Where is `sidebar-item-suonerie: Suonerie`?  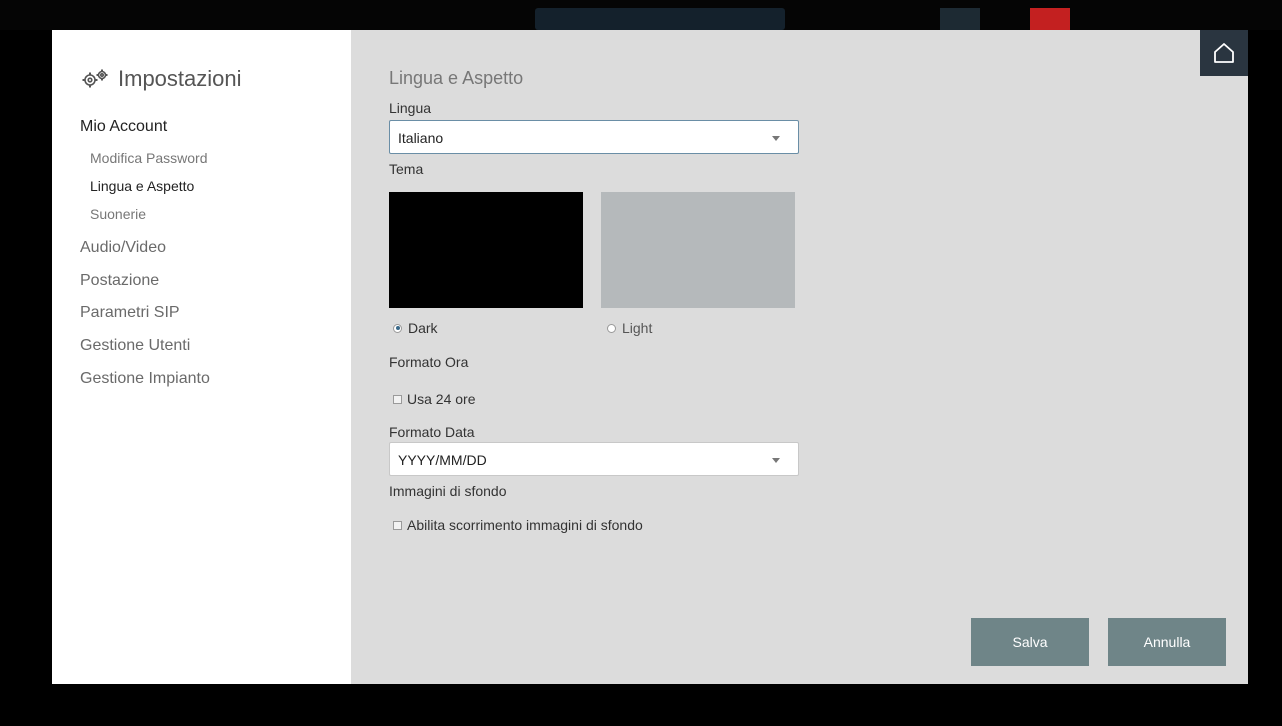 sidebar-item-suonerie: Suonerie is located at coordinates (118, 214).